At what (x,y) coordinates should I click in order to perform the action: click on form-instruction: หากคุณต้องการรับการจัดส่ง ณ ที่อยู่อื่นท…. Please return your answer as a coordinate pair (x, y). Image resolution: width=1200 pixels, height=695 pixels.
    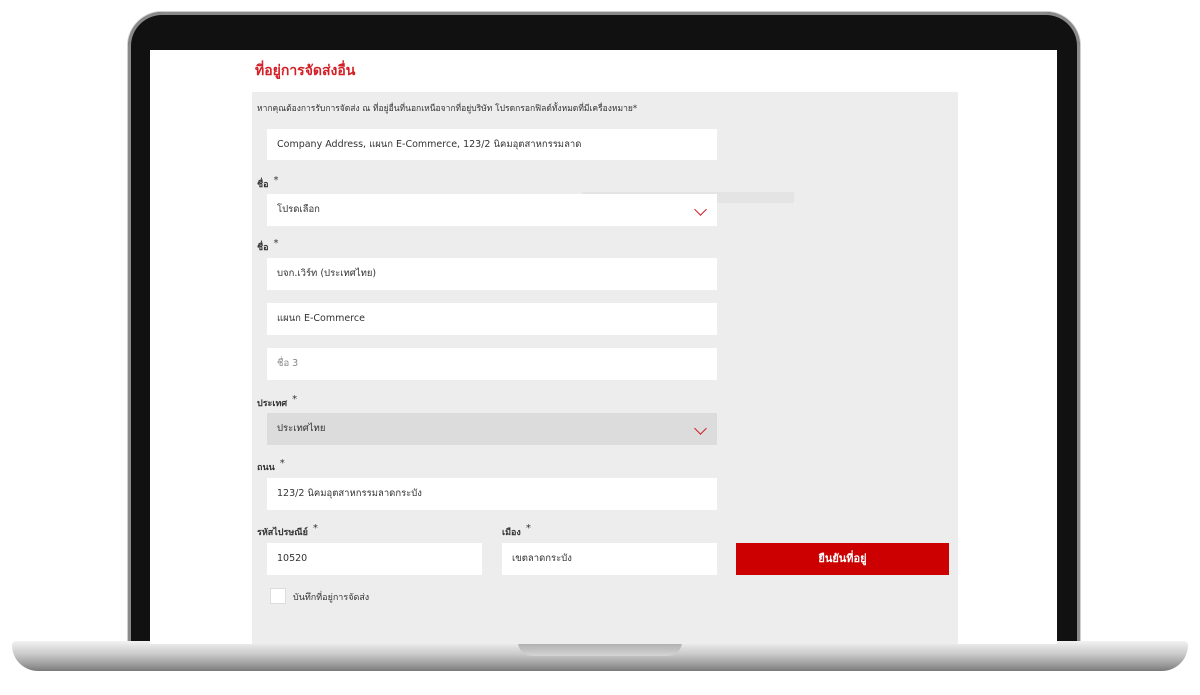
    Looking at the image, I should click on (447, 109).